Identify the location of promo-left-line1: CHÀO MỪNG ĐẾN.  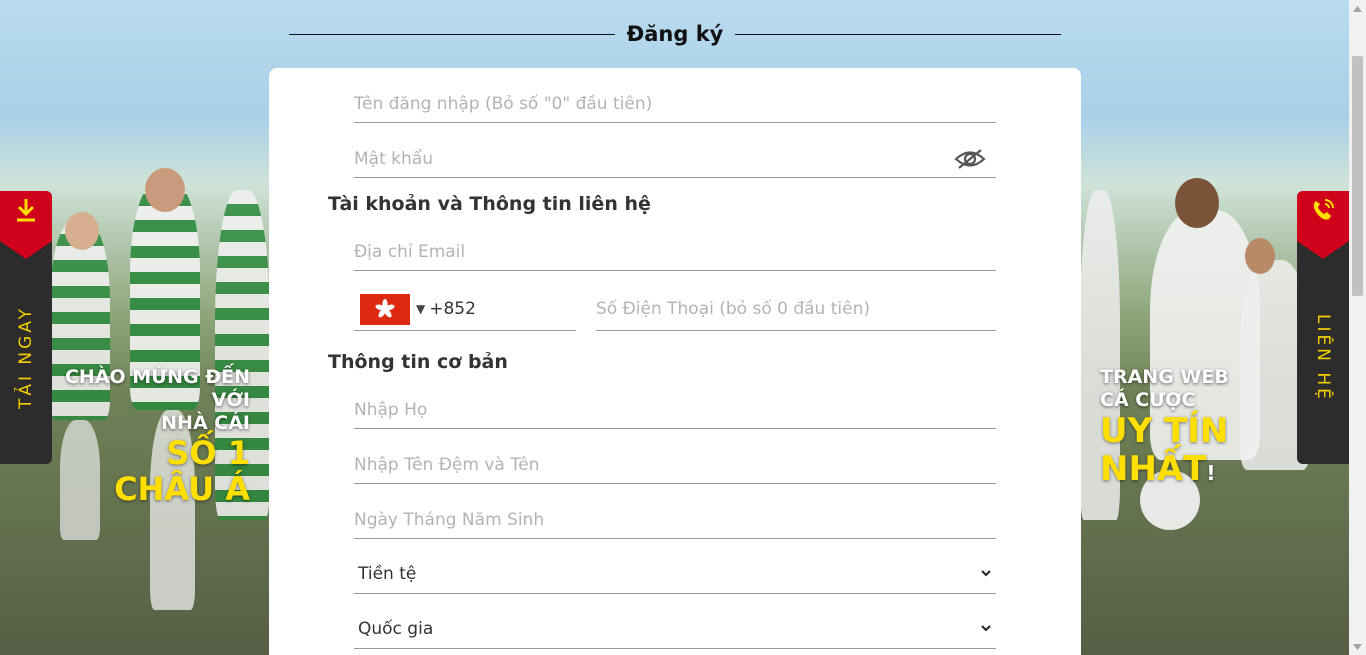
(157, 377).